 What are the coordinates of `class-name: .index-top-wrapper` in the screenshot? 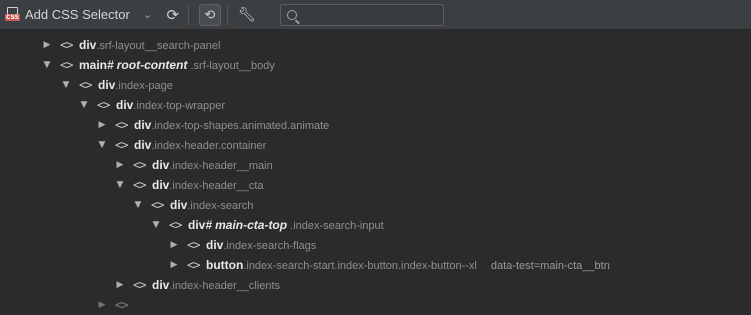 It's located at (179, 106).